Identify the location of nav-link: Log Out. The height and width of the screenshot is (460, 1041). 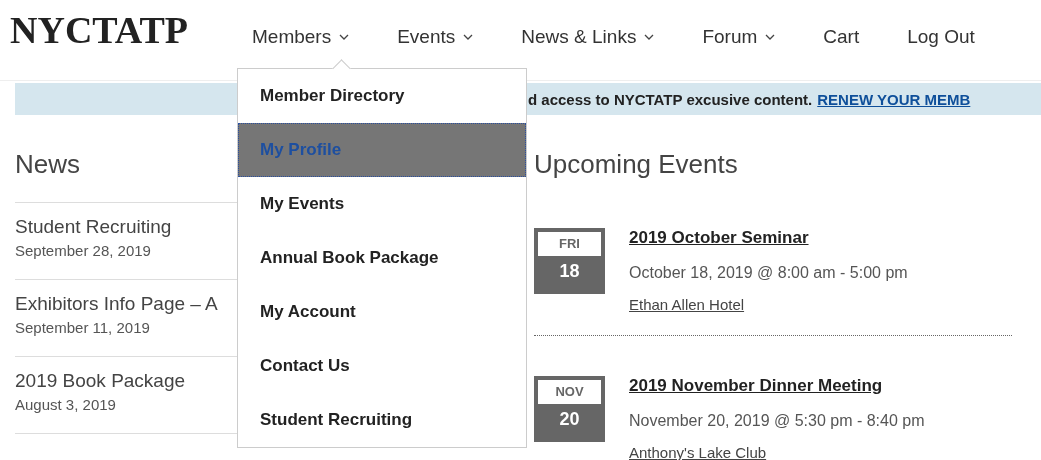
(941, 37).